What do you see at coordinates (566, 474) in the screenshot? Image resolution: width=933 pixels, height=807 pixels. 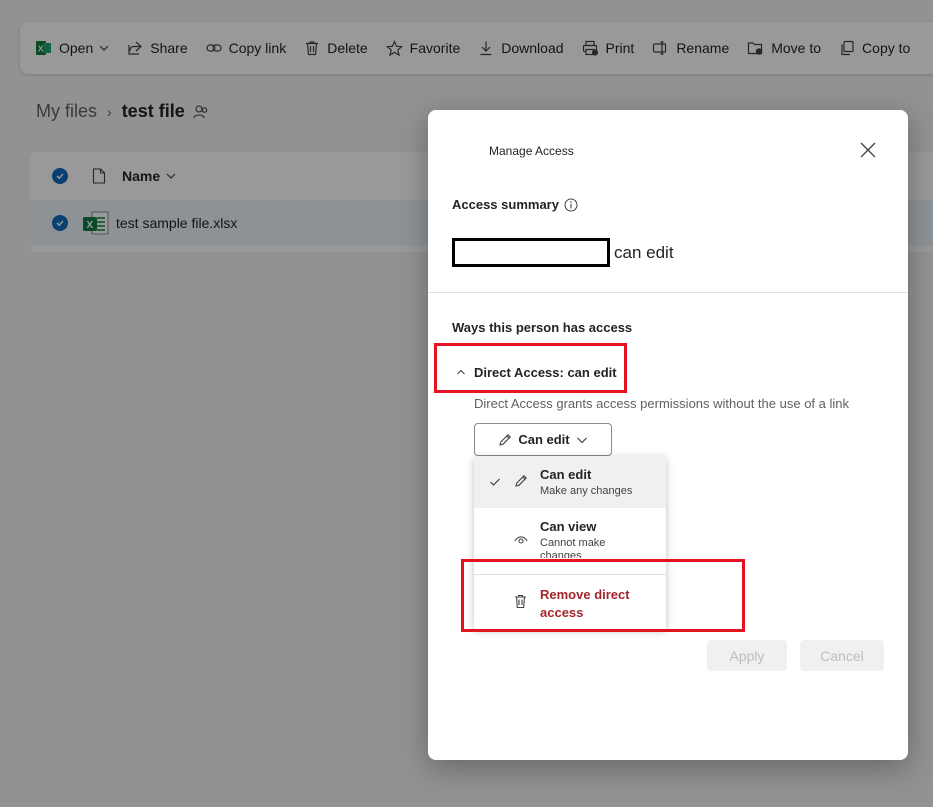 I see `menu-item-can-edit-title: Can edit` at bounding box center [566, 474].